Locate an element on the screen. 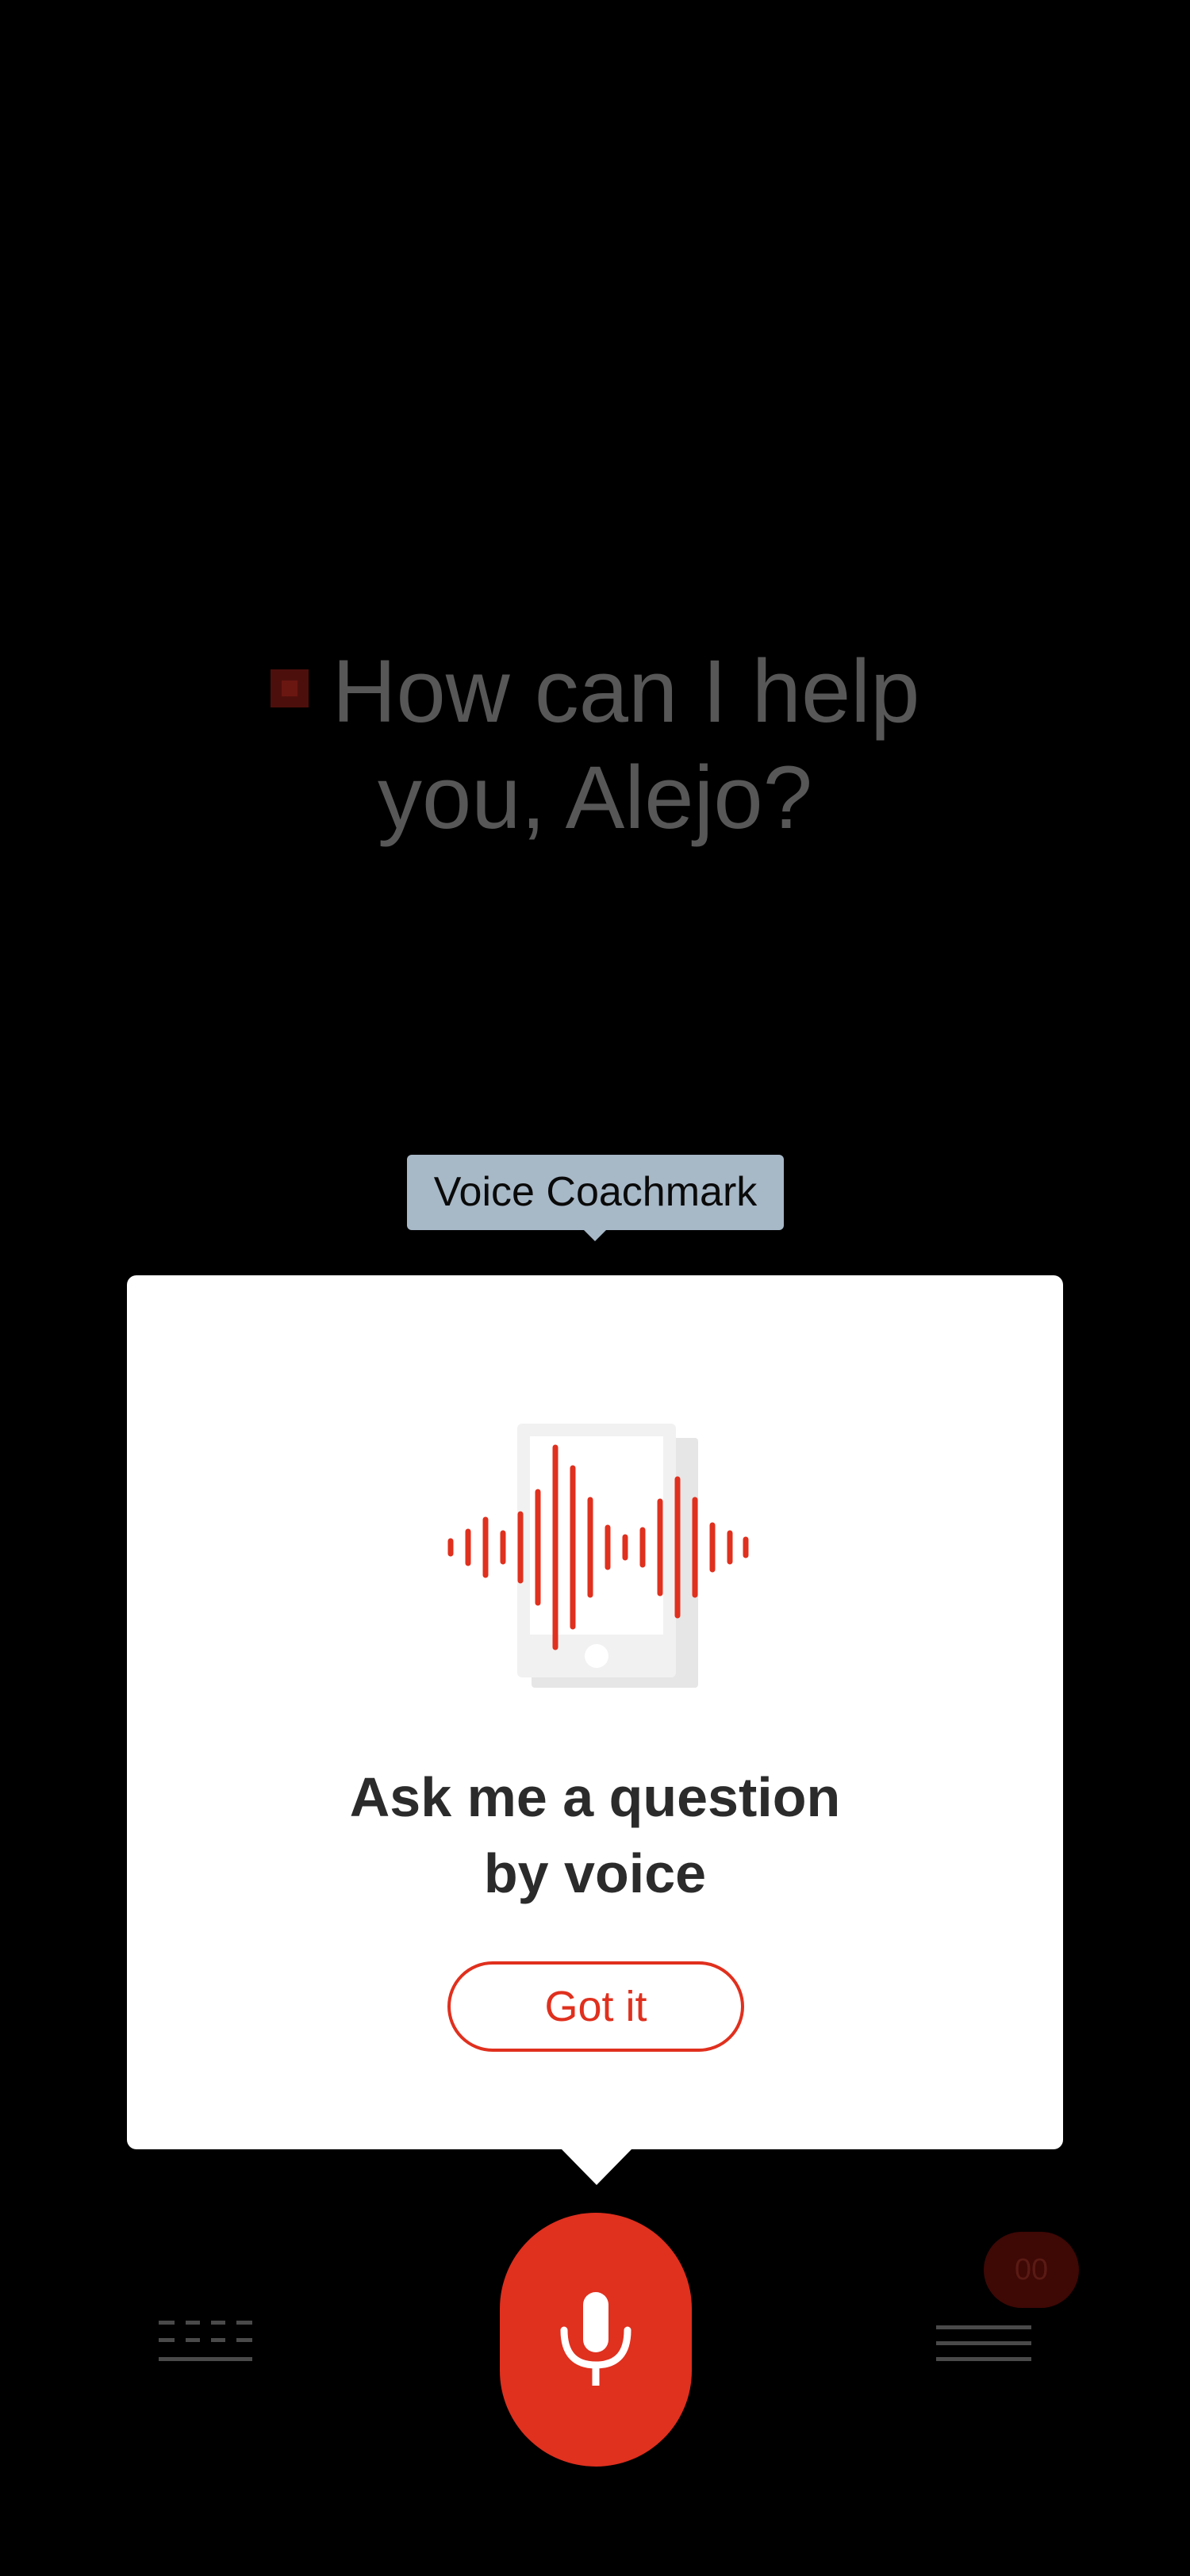  microphone-icon is located at coordinates (595, 2339).